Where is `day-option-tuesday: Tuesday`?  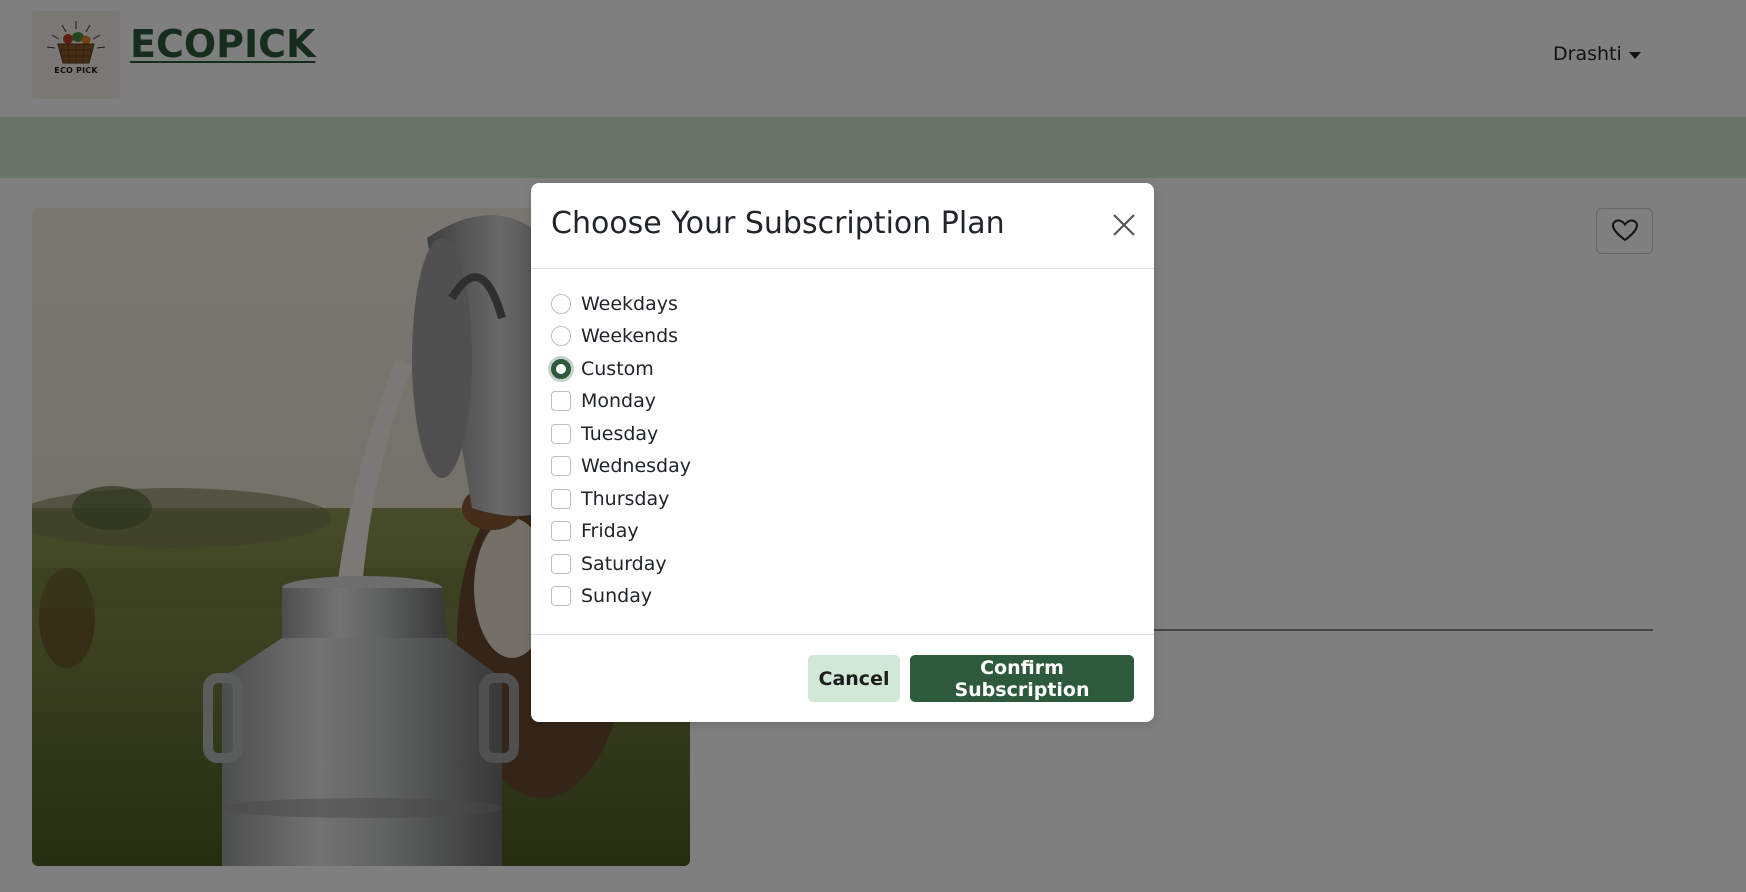
day-option-tuesday: Tuesday is located at coordinates (604, 434).